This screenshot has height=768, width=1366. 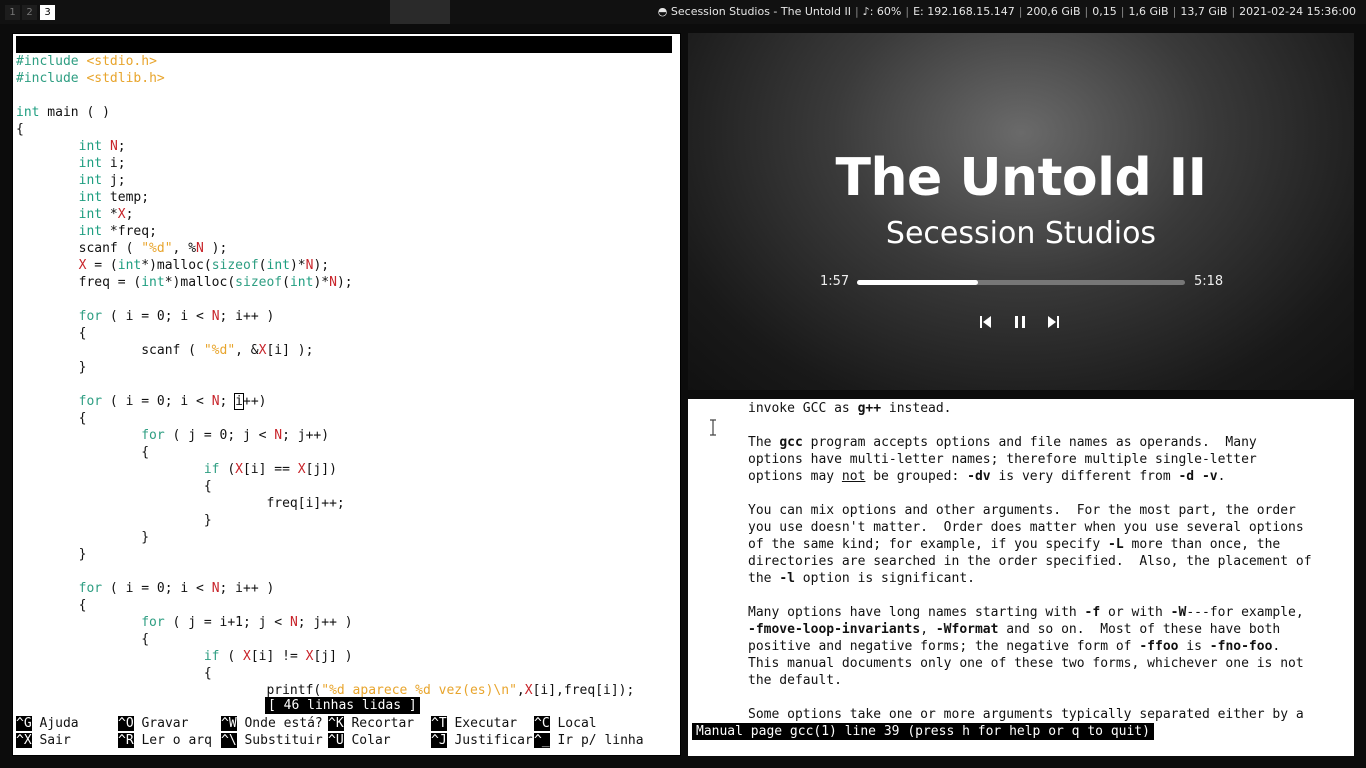 I want to click on volume-status: ♪: 60%, so click(x=882, y=11).